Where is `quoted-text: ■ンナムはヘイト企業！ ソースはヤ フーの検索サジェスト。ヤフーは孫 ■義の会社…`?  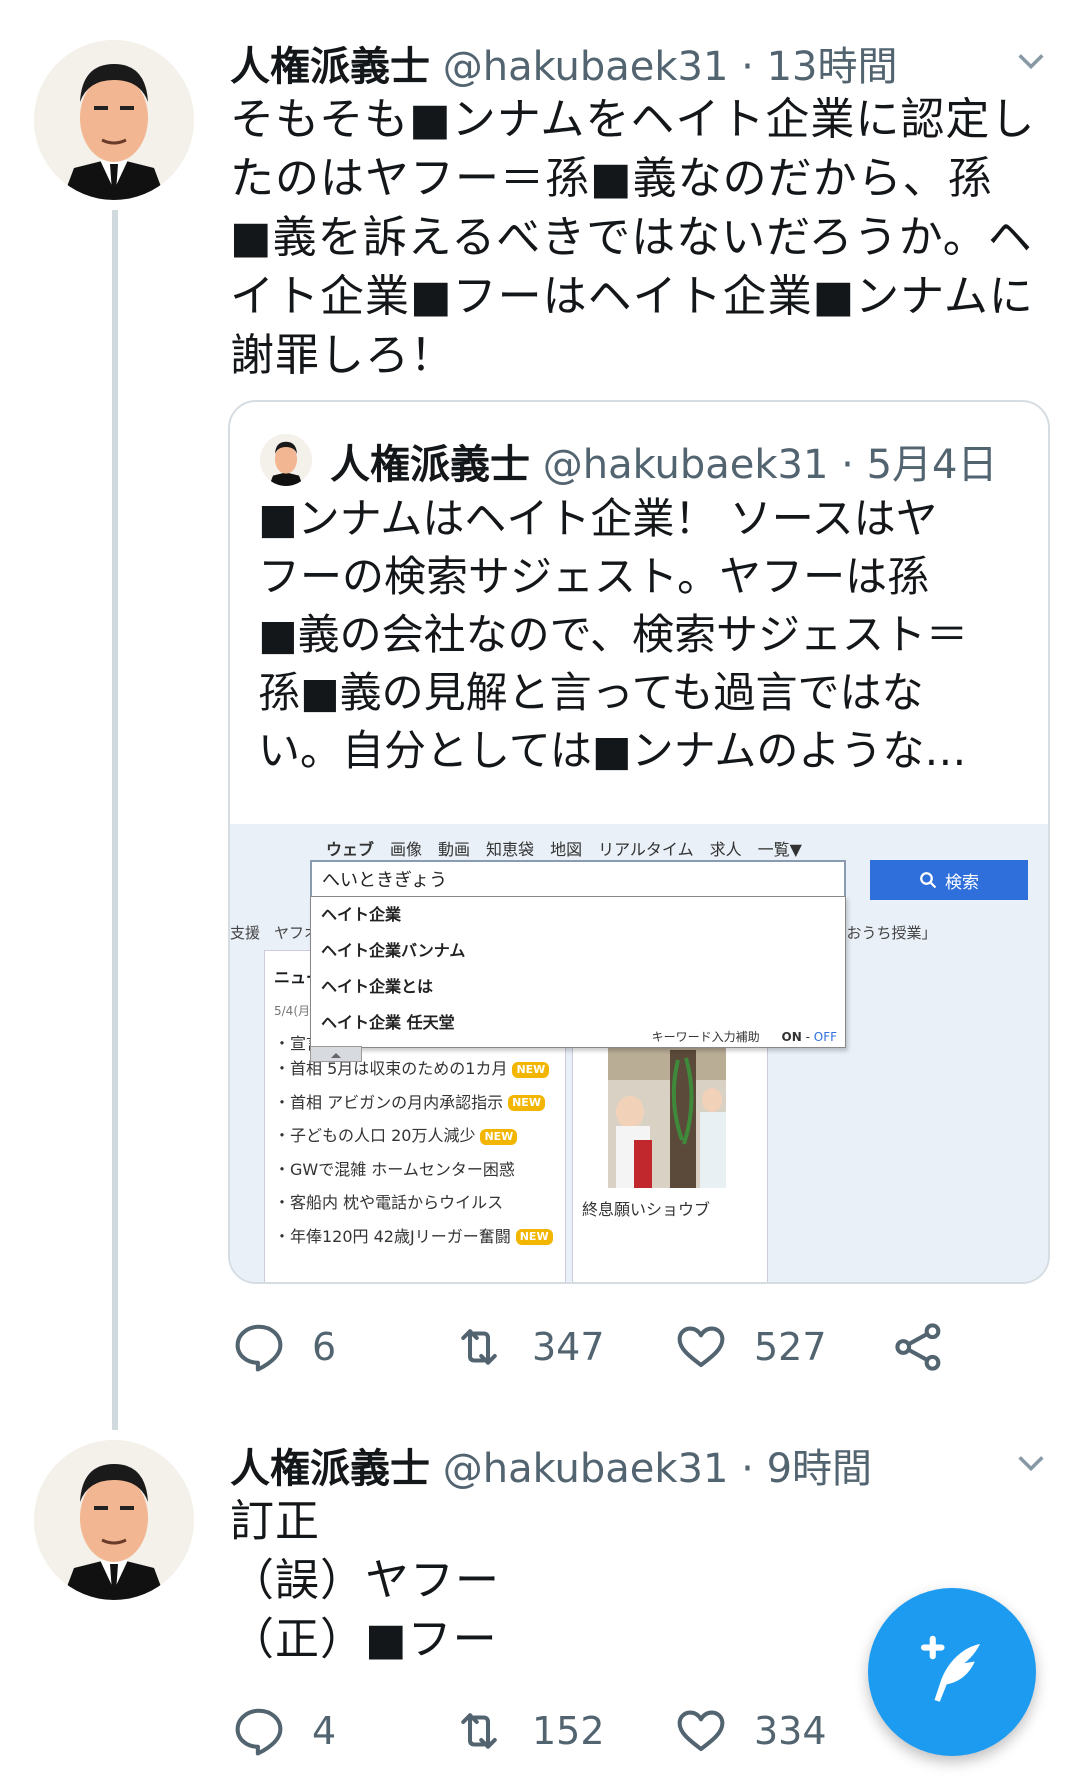 quoted-text: ■ンナムはヘイト企業！ ソースはヤ フーの検索サジェスト。ヤフーは孫 ■義の会社… is located at coordinates (643, 635).